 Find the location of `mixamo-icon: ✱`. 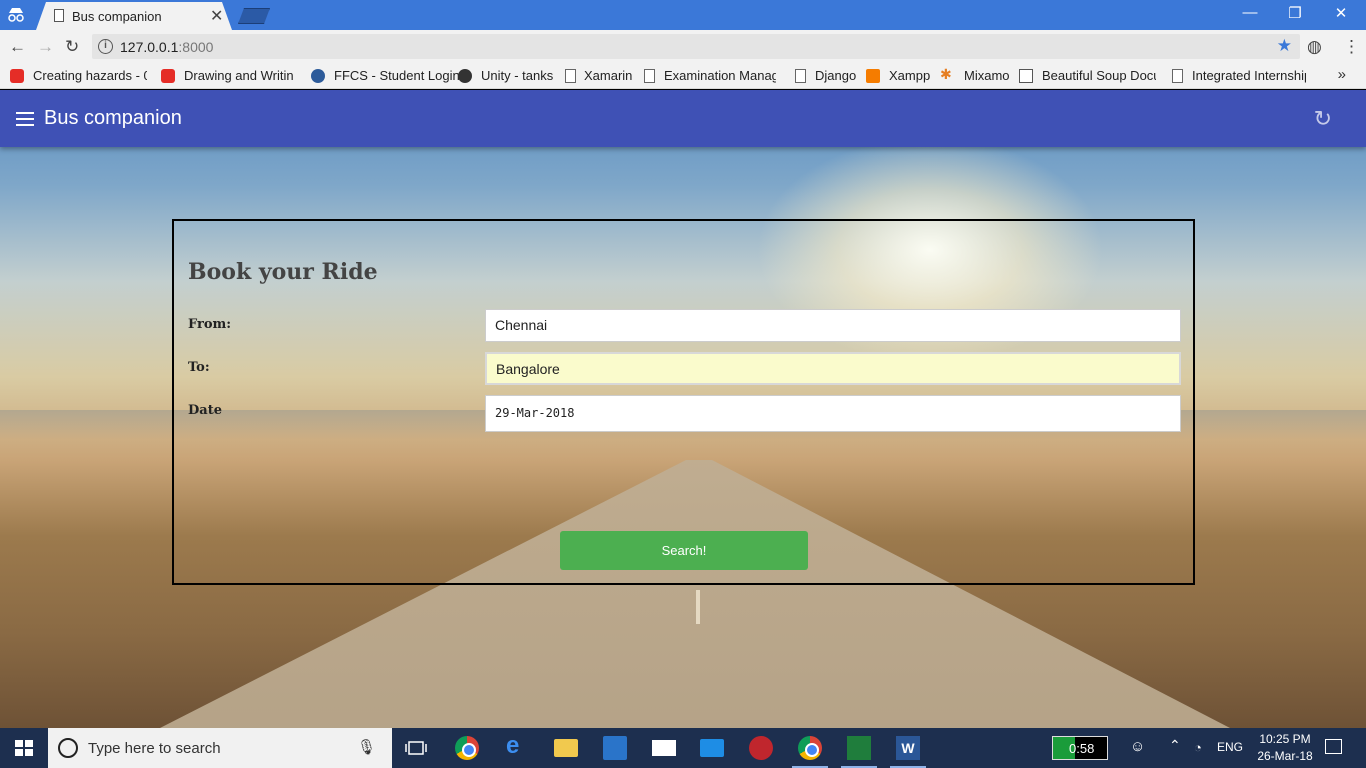

mixamo-icon: ✱ is located at coordinates (946, 74).